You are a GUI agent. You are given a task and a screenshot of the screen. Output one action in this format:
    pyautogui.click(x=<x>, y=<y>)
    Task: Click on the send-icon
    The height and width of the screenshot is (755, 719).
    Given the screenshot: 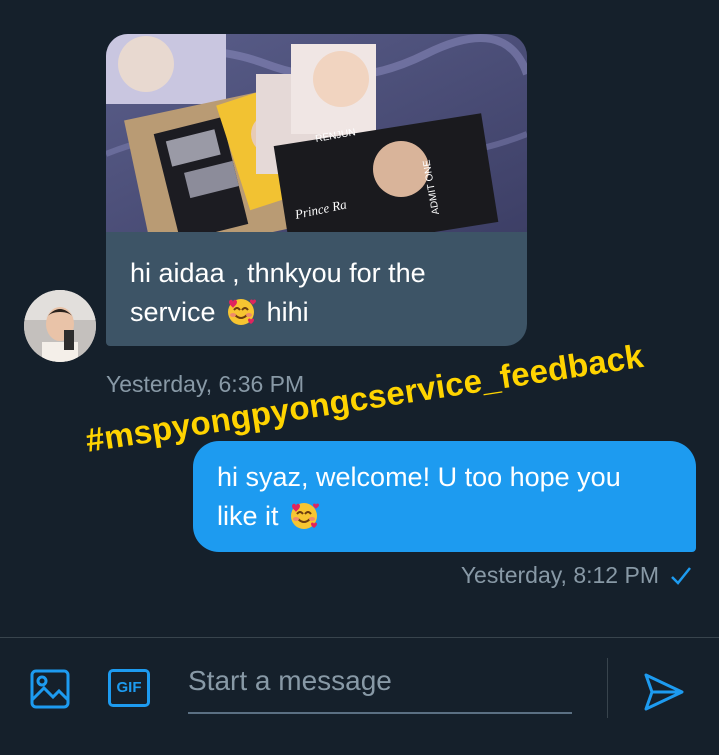 What is the action you would take?
    pyautogui.click(x=664, y=692)
    